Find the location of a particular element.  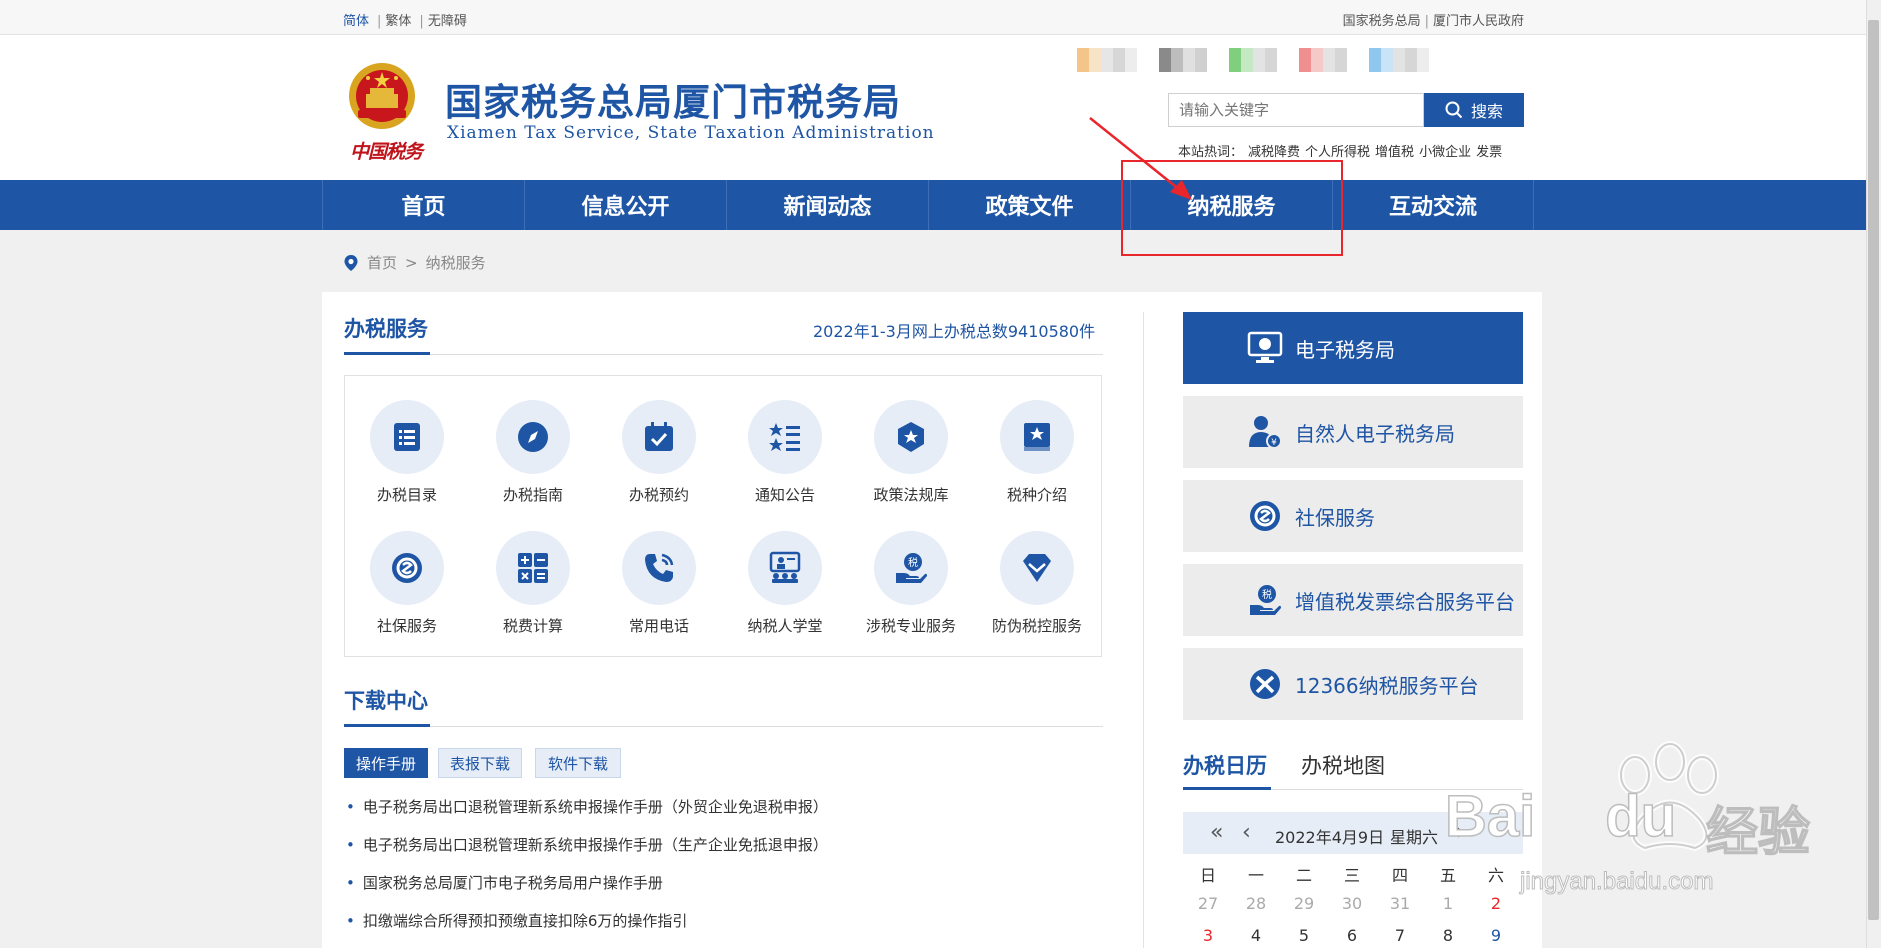

phone-icon is located at coordinates (659, 567).